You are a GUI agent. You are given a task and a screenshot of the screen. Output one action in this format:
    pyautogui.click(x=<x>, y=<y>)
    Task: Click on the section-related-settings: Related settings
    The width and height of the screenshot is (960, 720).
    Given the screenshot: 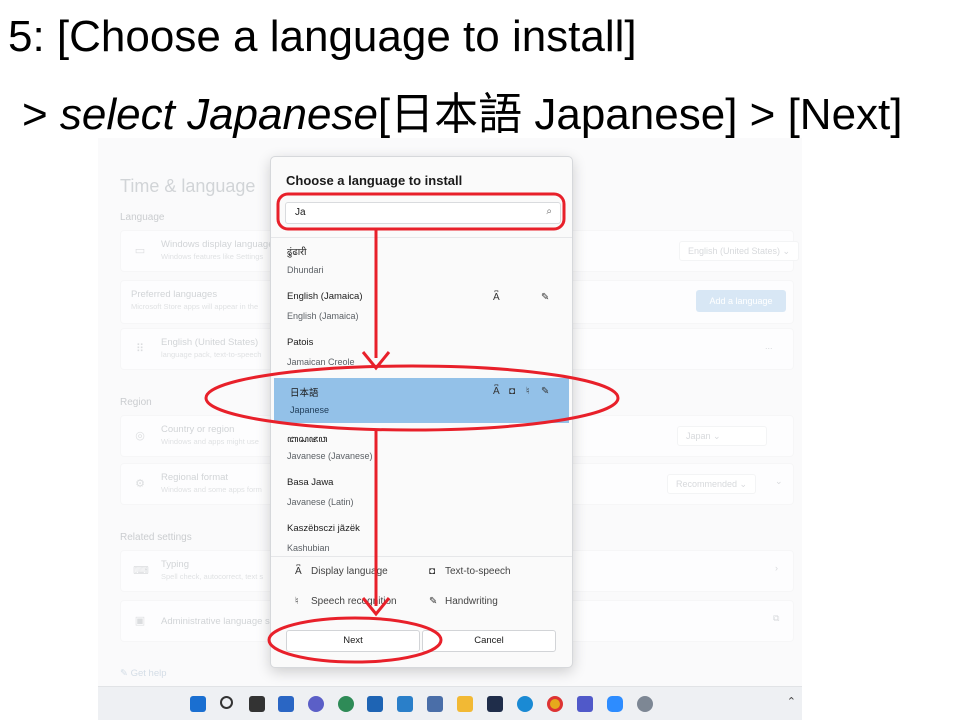 What is the action you would take?
    pyautogui.click(x=156, y=537)
    